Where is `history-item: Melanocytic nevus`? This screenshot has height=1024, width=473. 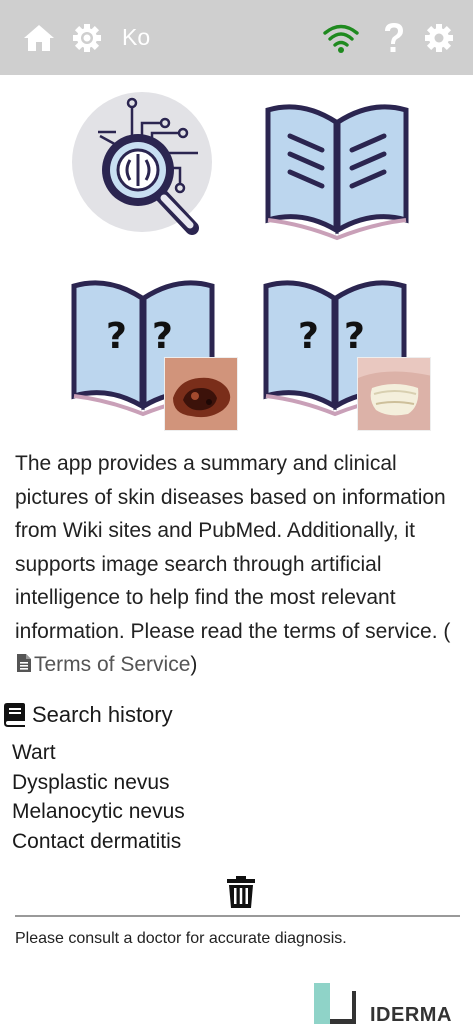
history-item: Melanocytic nevus is located at coordinates (98, 812).